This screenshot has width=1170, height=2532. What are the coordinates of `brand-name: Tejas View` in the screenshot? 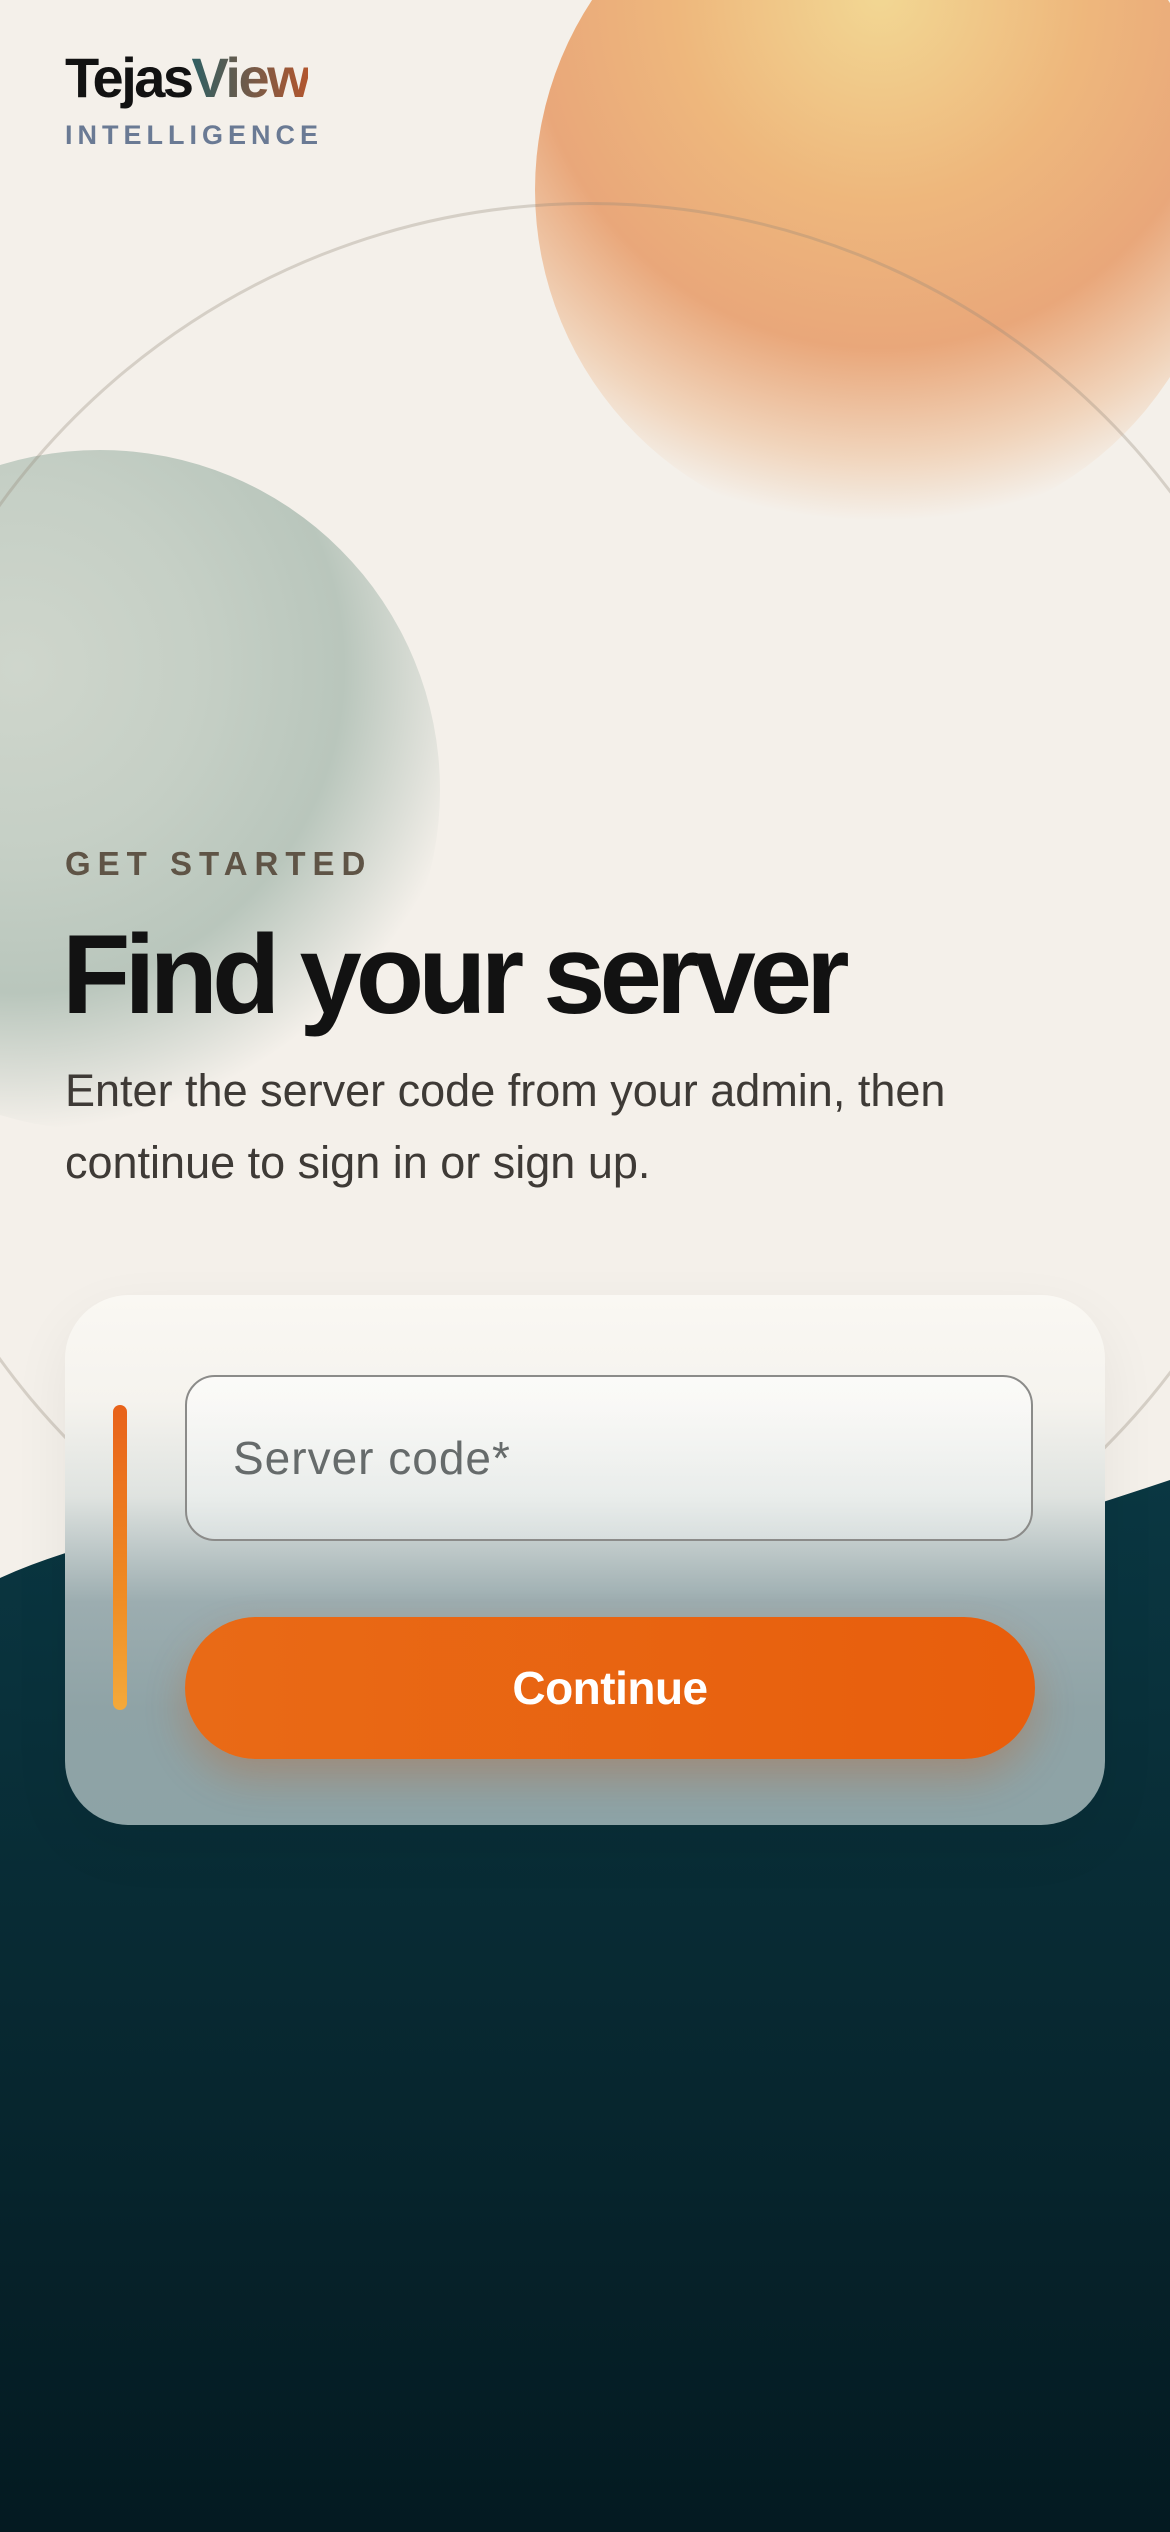 It's located at (194, 78).